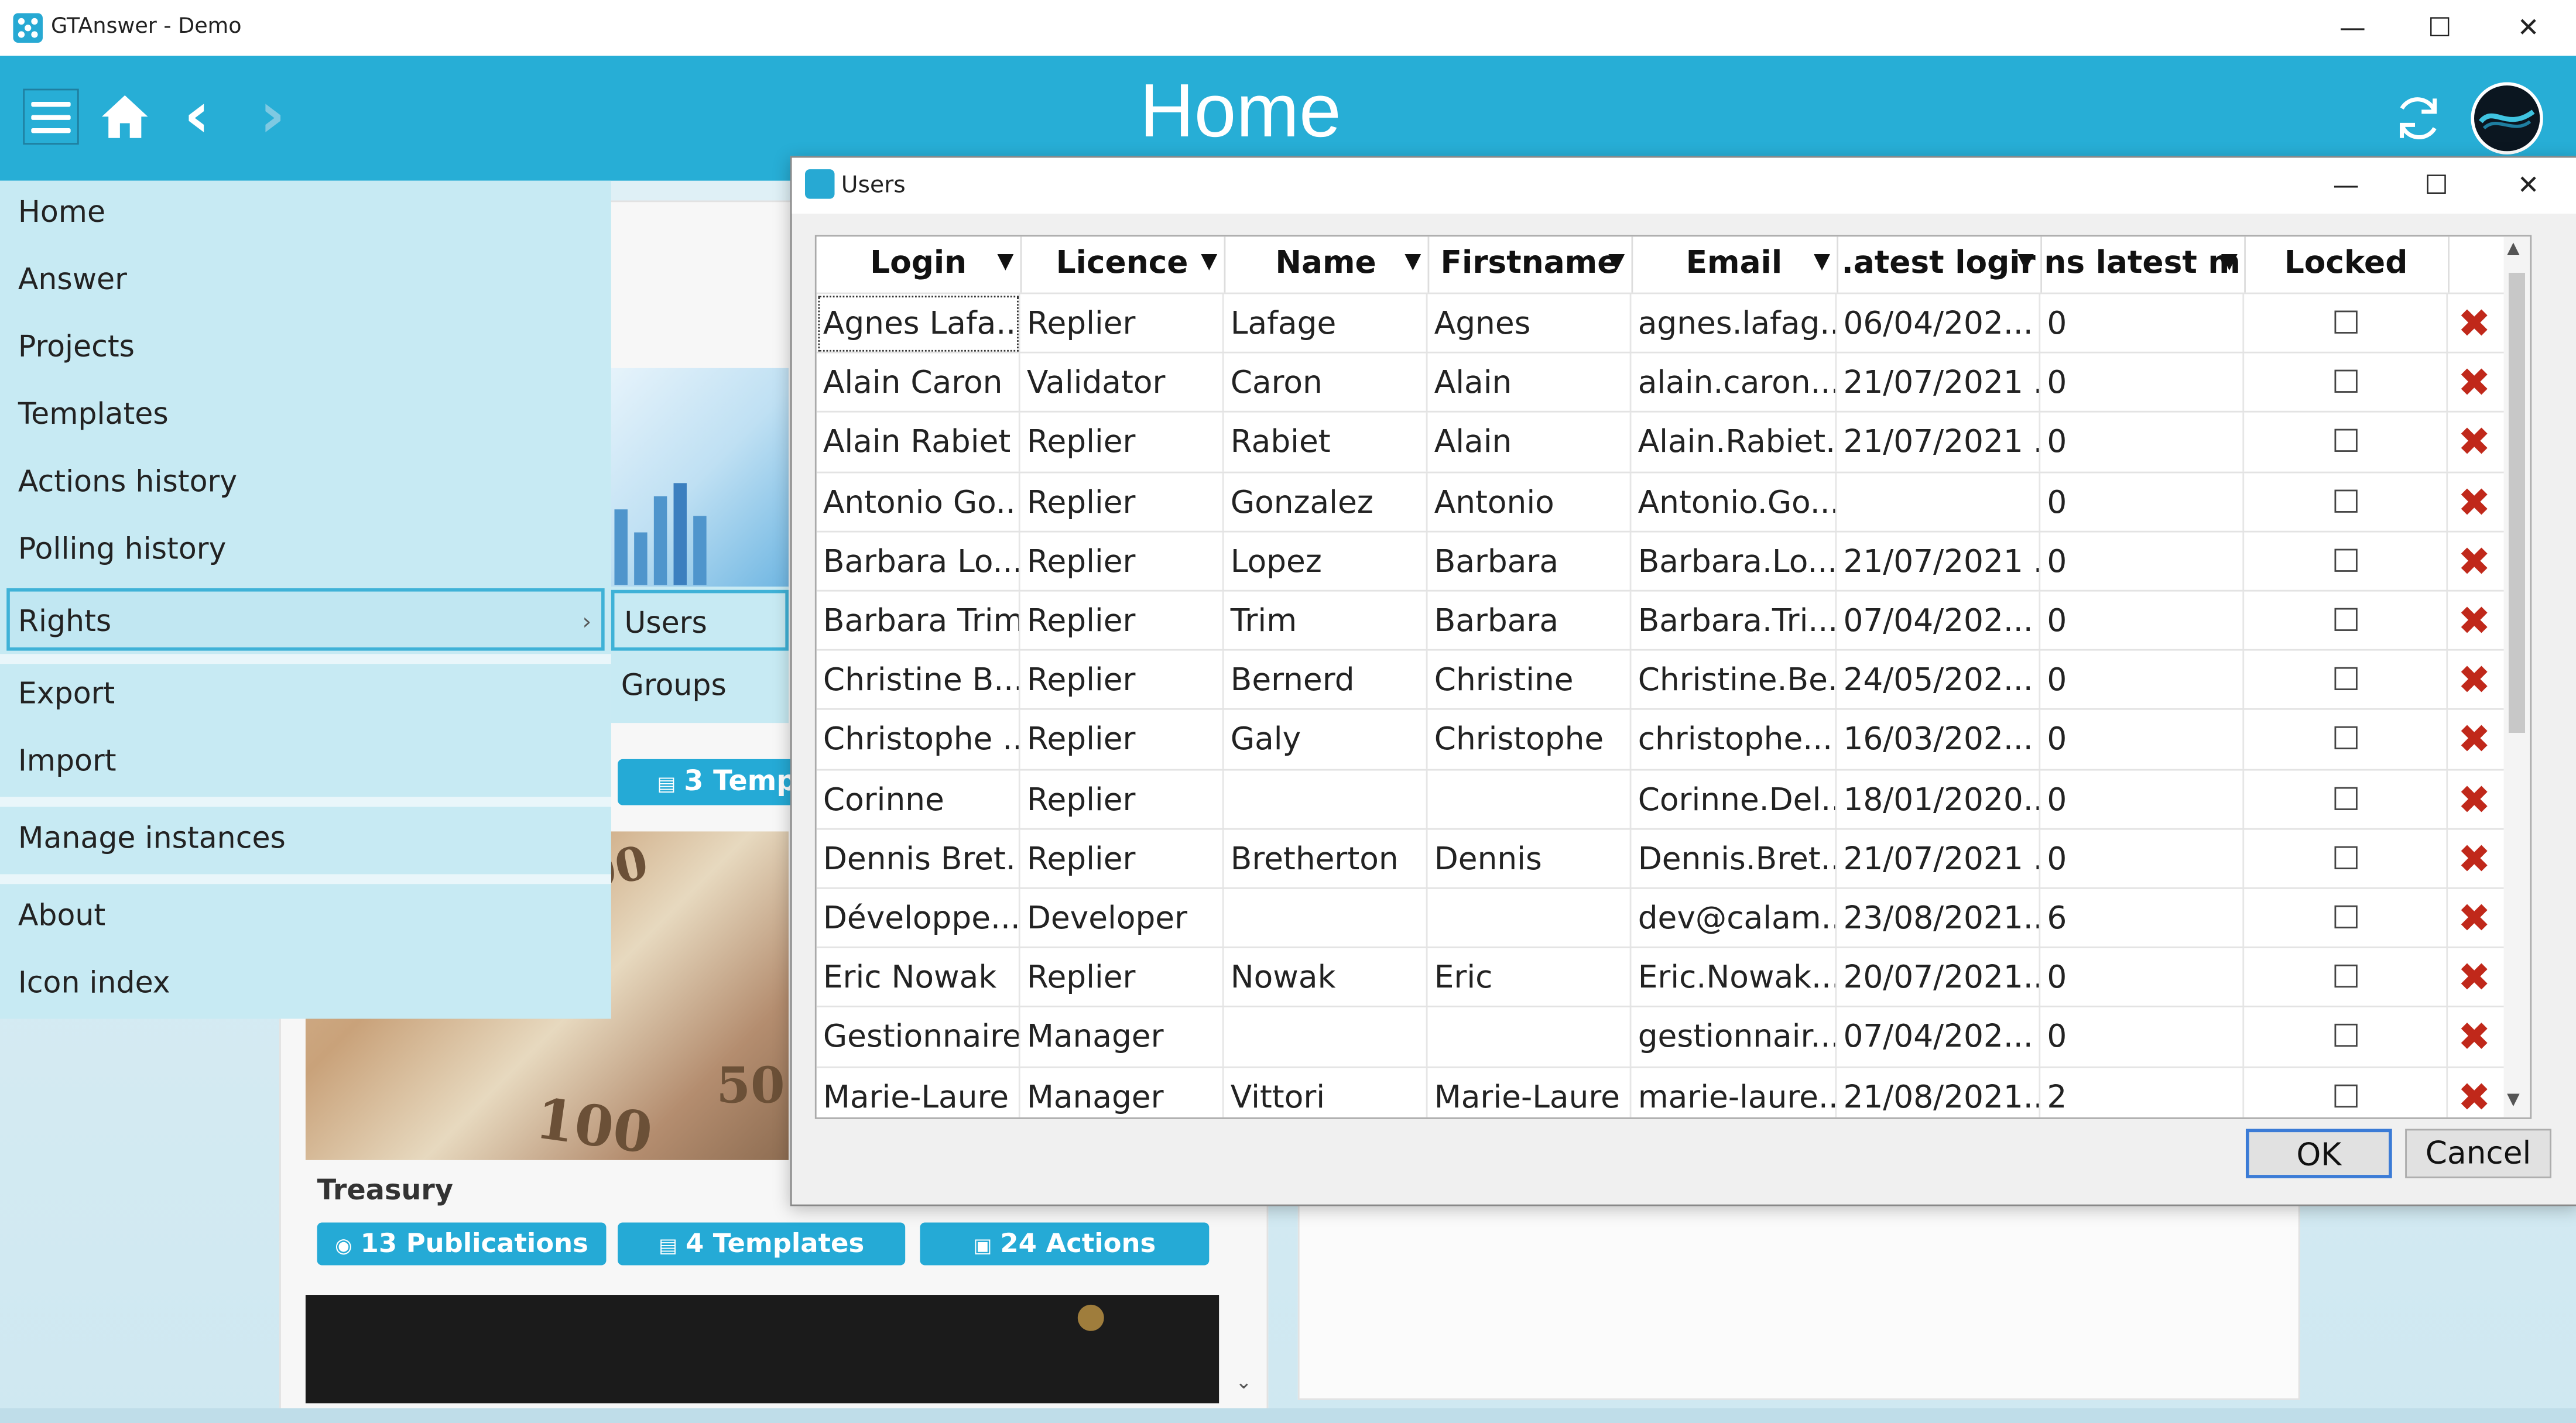 This screenshot has height=1423, width=2576. I want to click on cell-firstname: Dennis, so click(1530, 859).